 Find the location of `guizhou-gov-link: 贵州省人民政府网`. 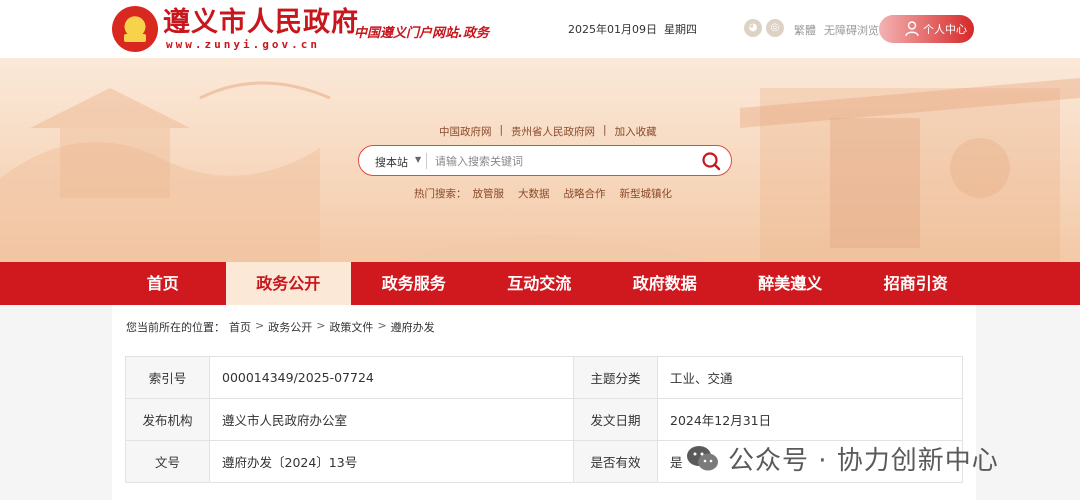

guizhou-gov-link: 贵州省人民政府网 is located at coordinates (553, 131).